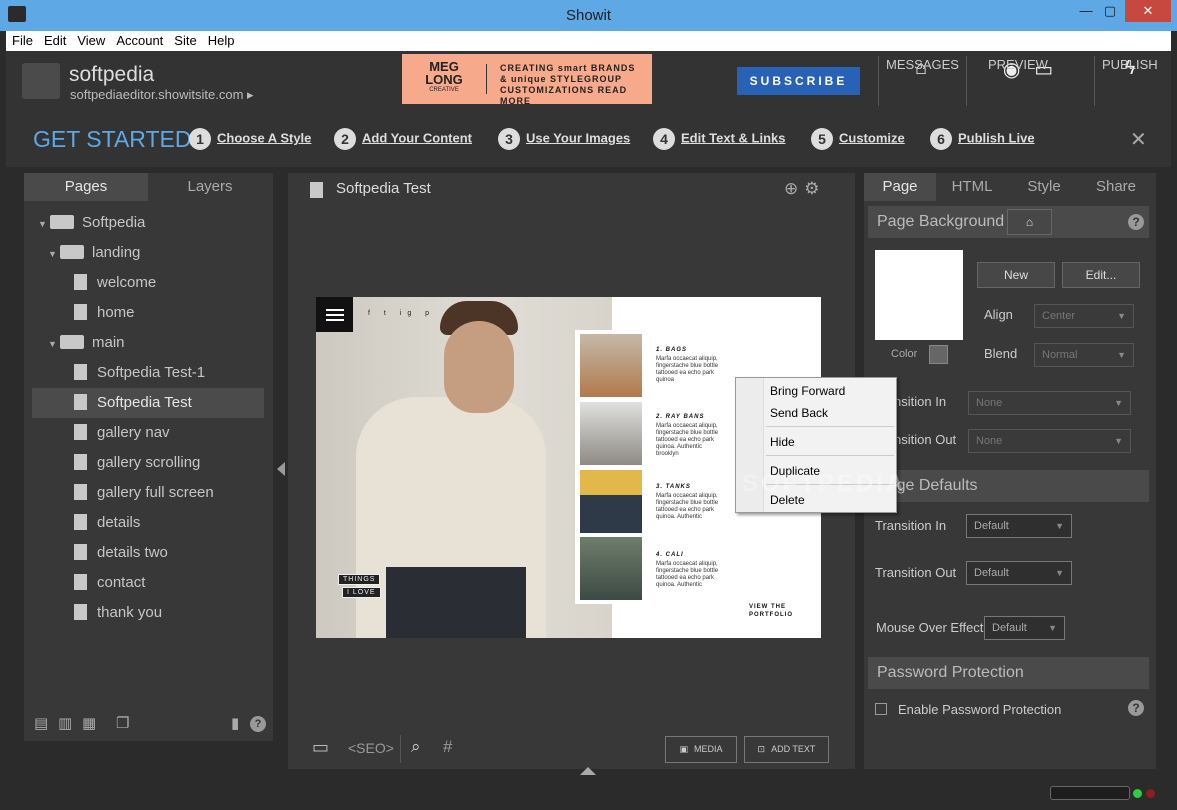  I want to click on publish-button: PUBLISH ϟ, so click(1130, 68).